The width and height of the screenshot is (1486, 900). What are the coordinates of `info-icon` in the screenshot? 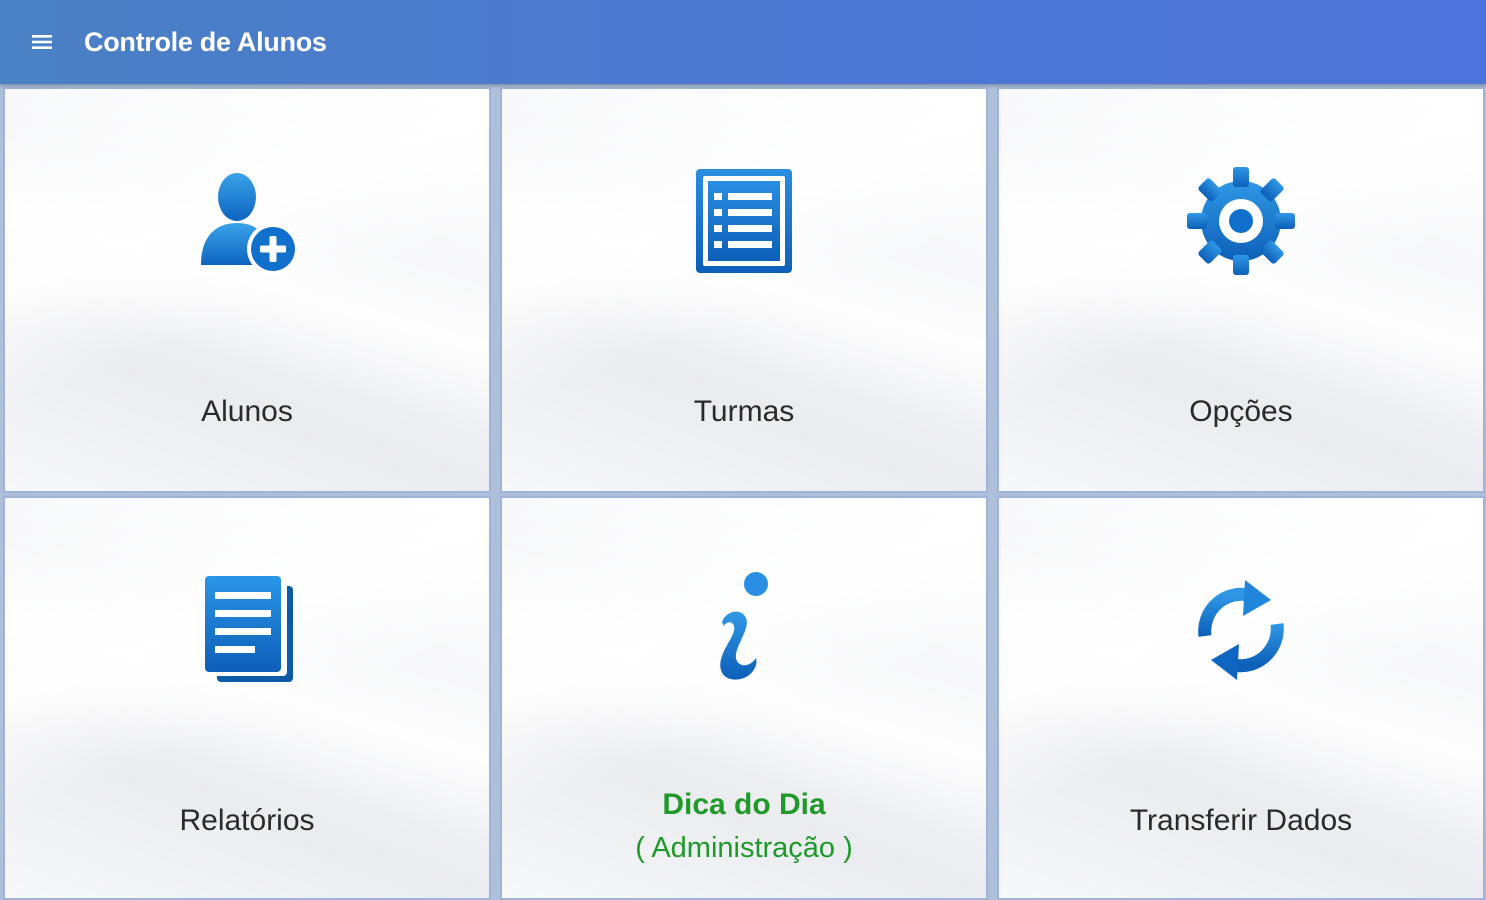 It's located at (744, 630).